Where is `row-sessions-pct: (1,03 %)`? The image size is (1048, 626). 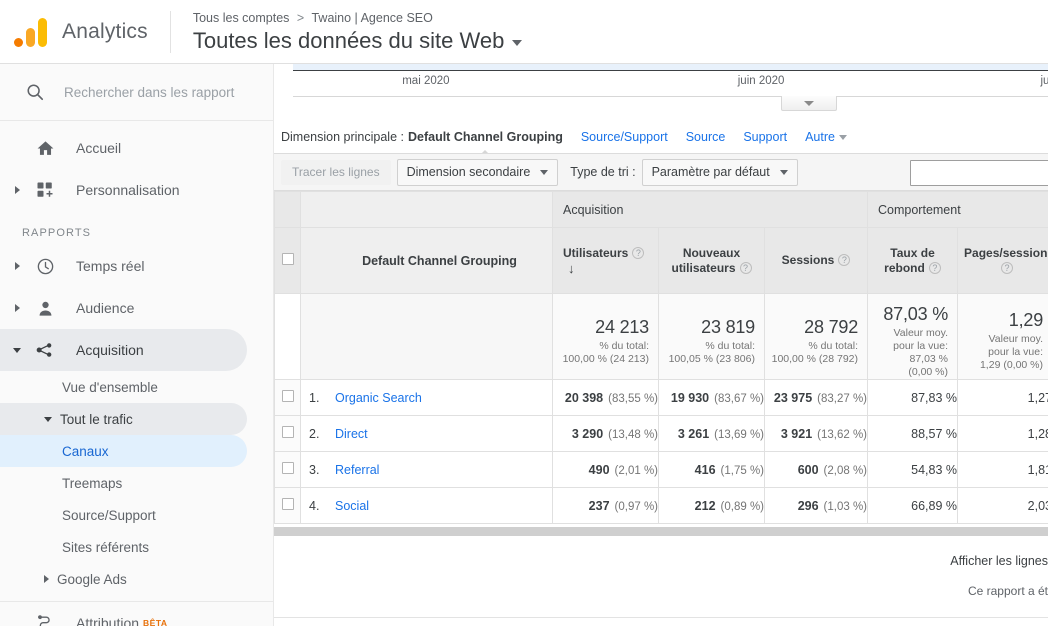
row-sessions-pct: (1,03 %) is located at coordinates (845, 506).